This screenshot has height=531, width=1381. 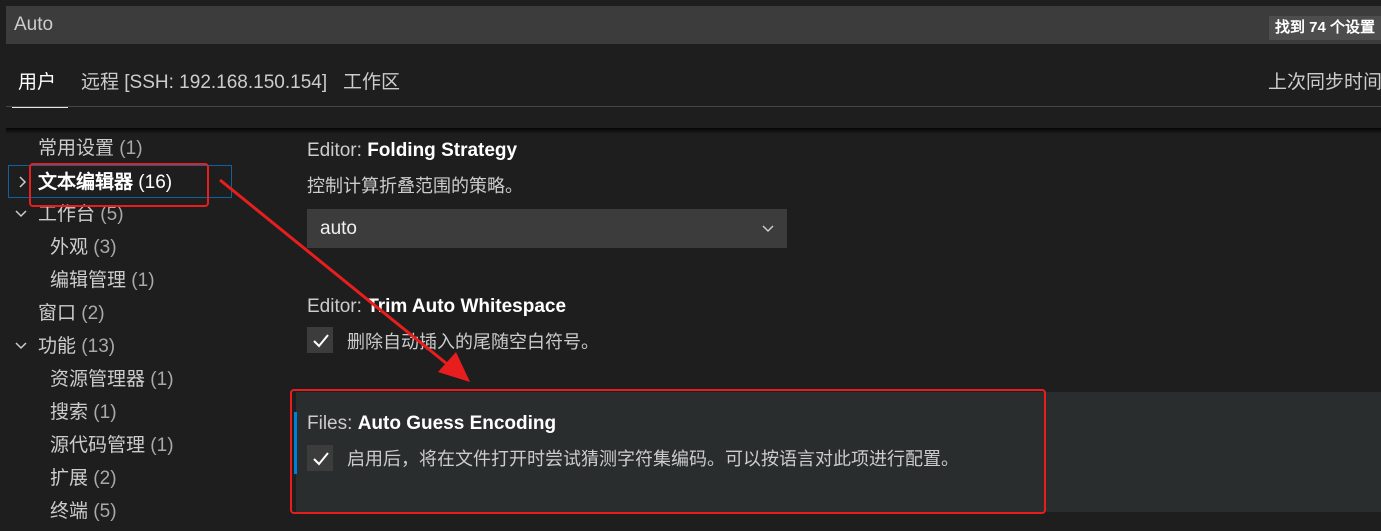 I want to click on annotation-arrow, so click(x=344, y=280).